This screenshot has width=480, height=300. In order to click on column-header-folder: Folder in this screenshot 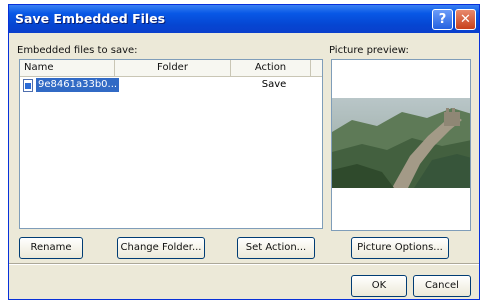, I will do `click(173, 68)`.